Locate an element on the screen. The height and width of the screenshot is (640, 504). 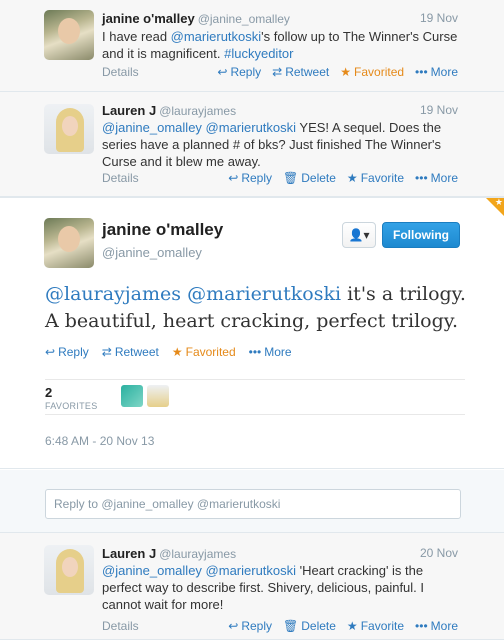
mention-link: @laurayjames is located at coordinates (113, 294).